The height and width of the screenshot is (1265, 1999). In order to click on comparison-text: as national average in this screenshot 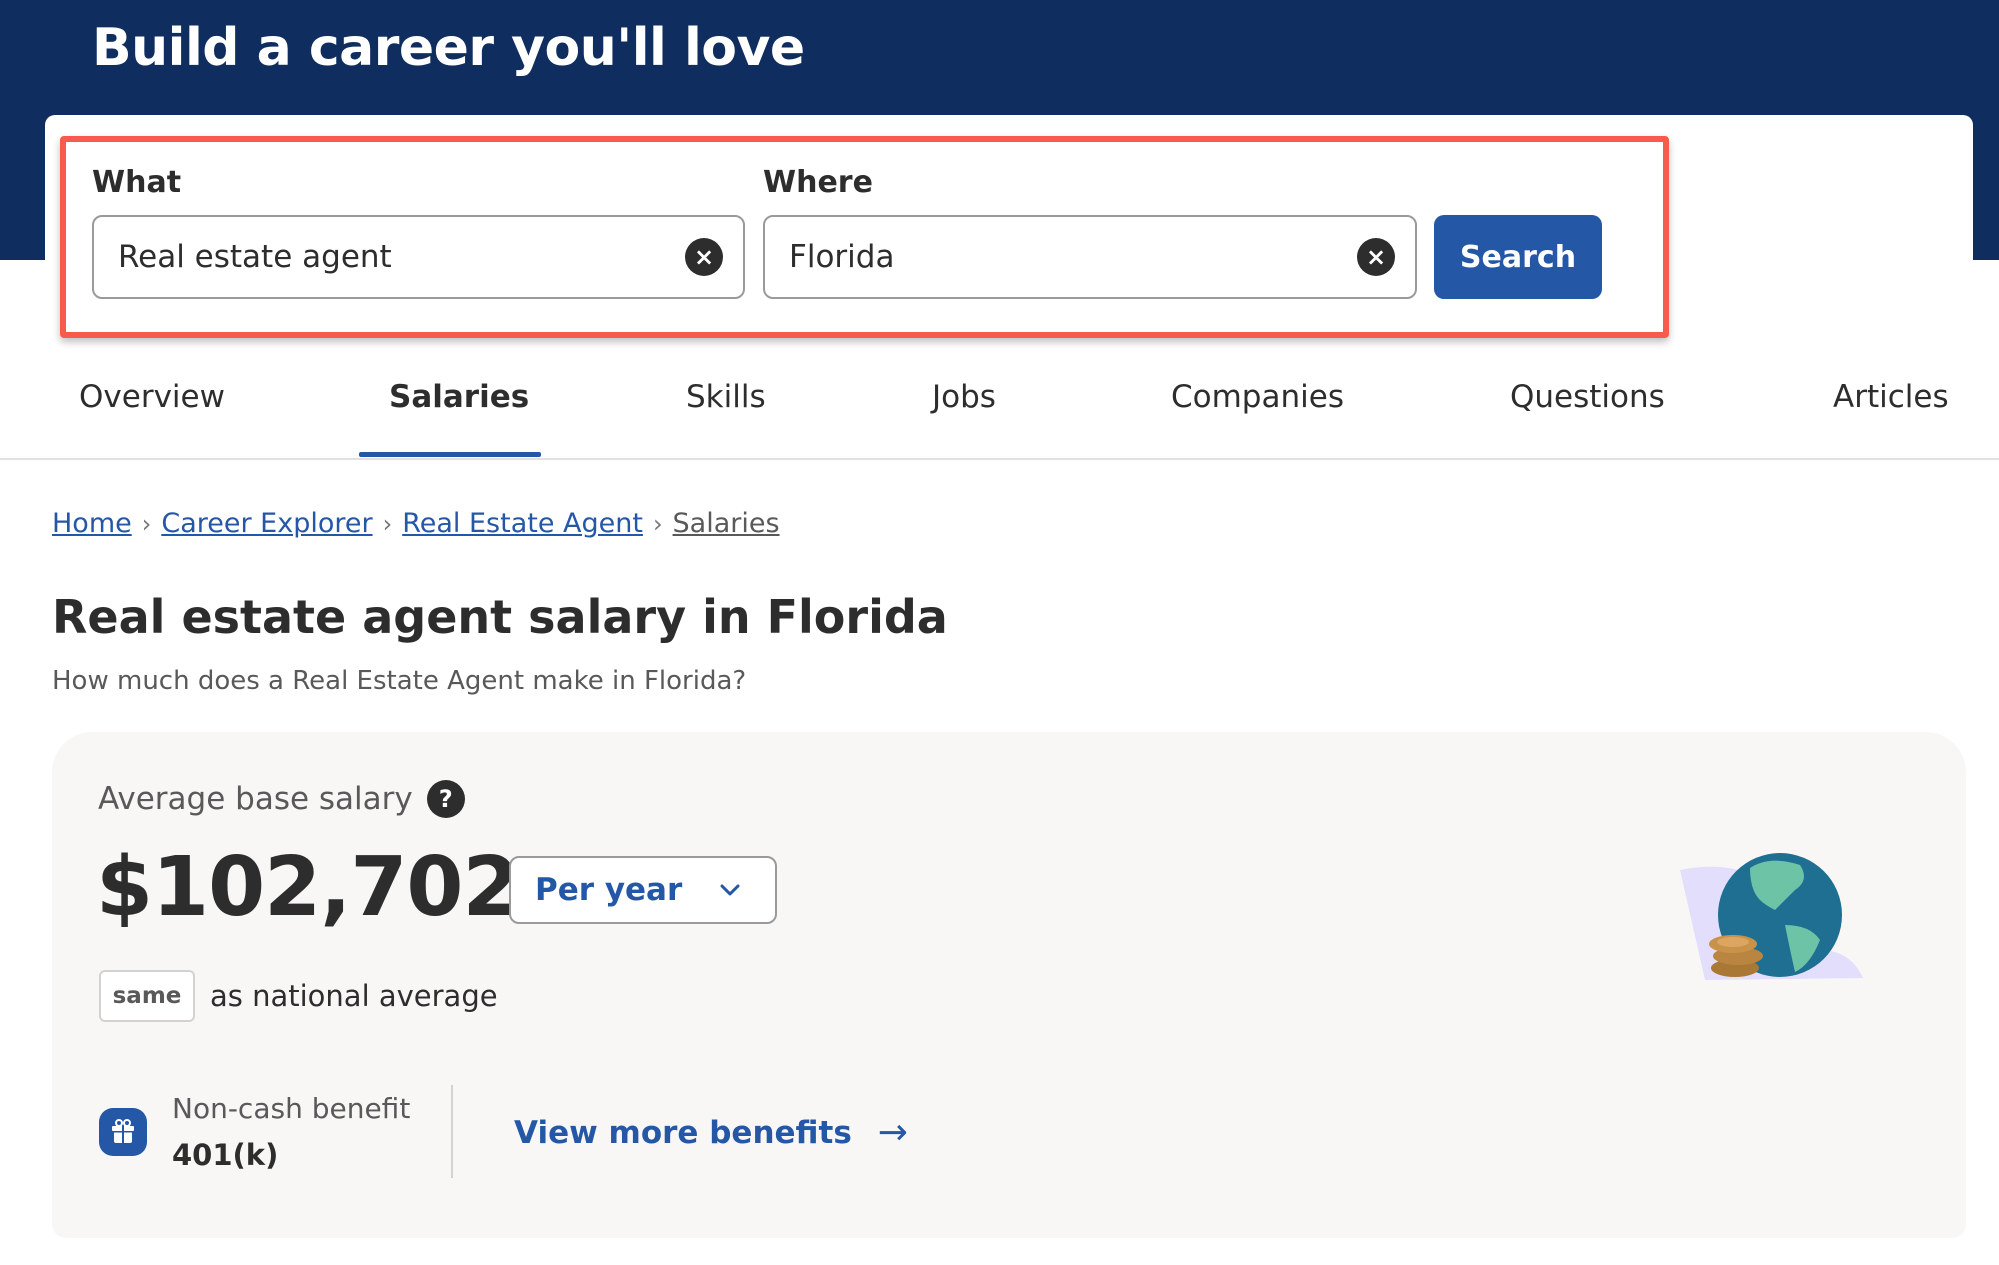, I will do `click(354, 996)`.